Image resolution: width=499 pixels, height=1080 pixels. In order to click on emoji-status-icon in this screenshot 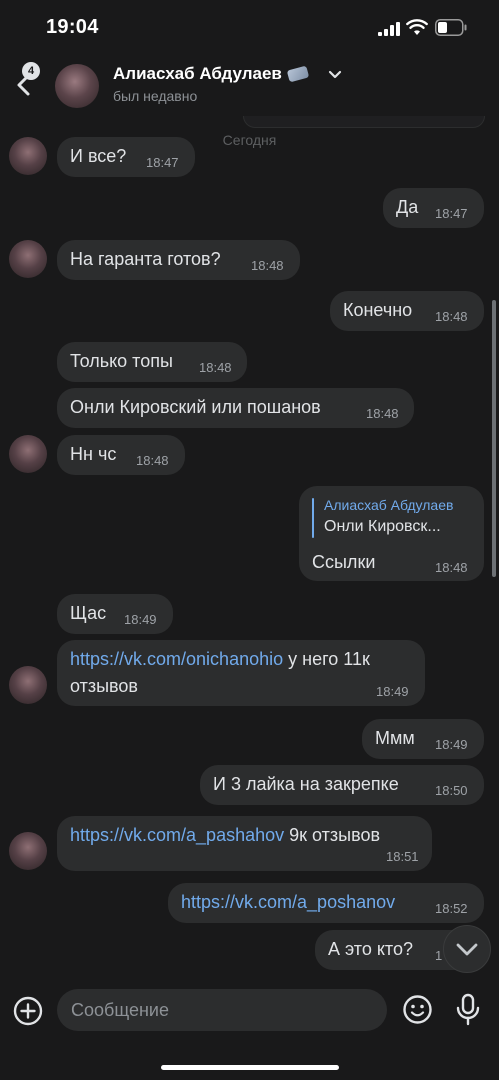, I will do `click(298, 74)`.